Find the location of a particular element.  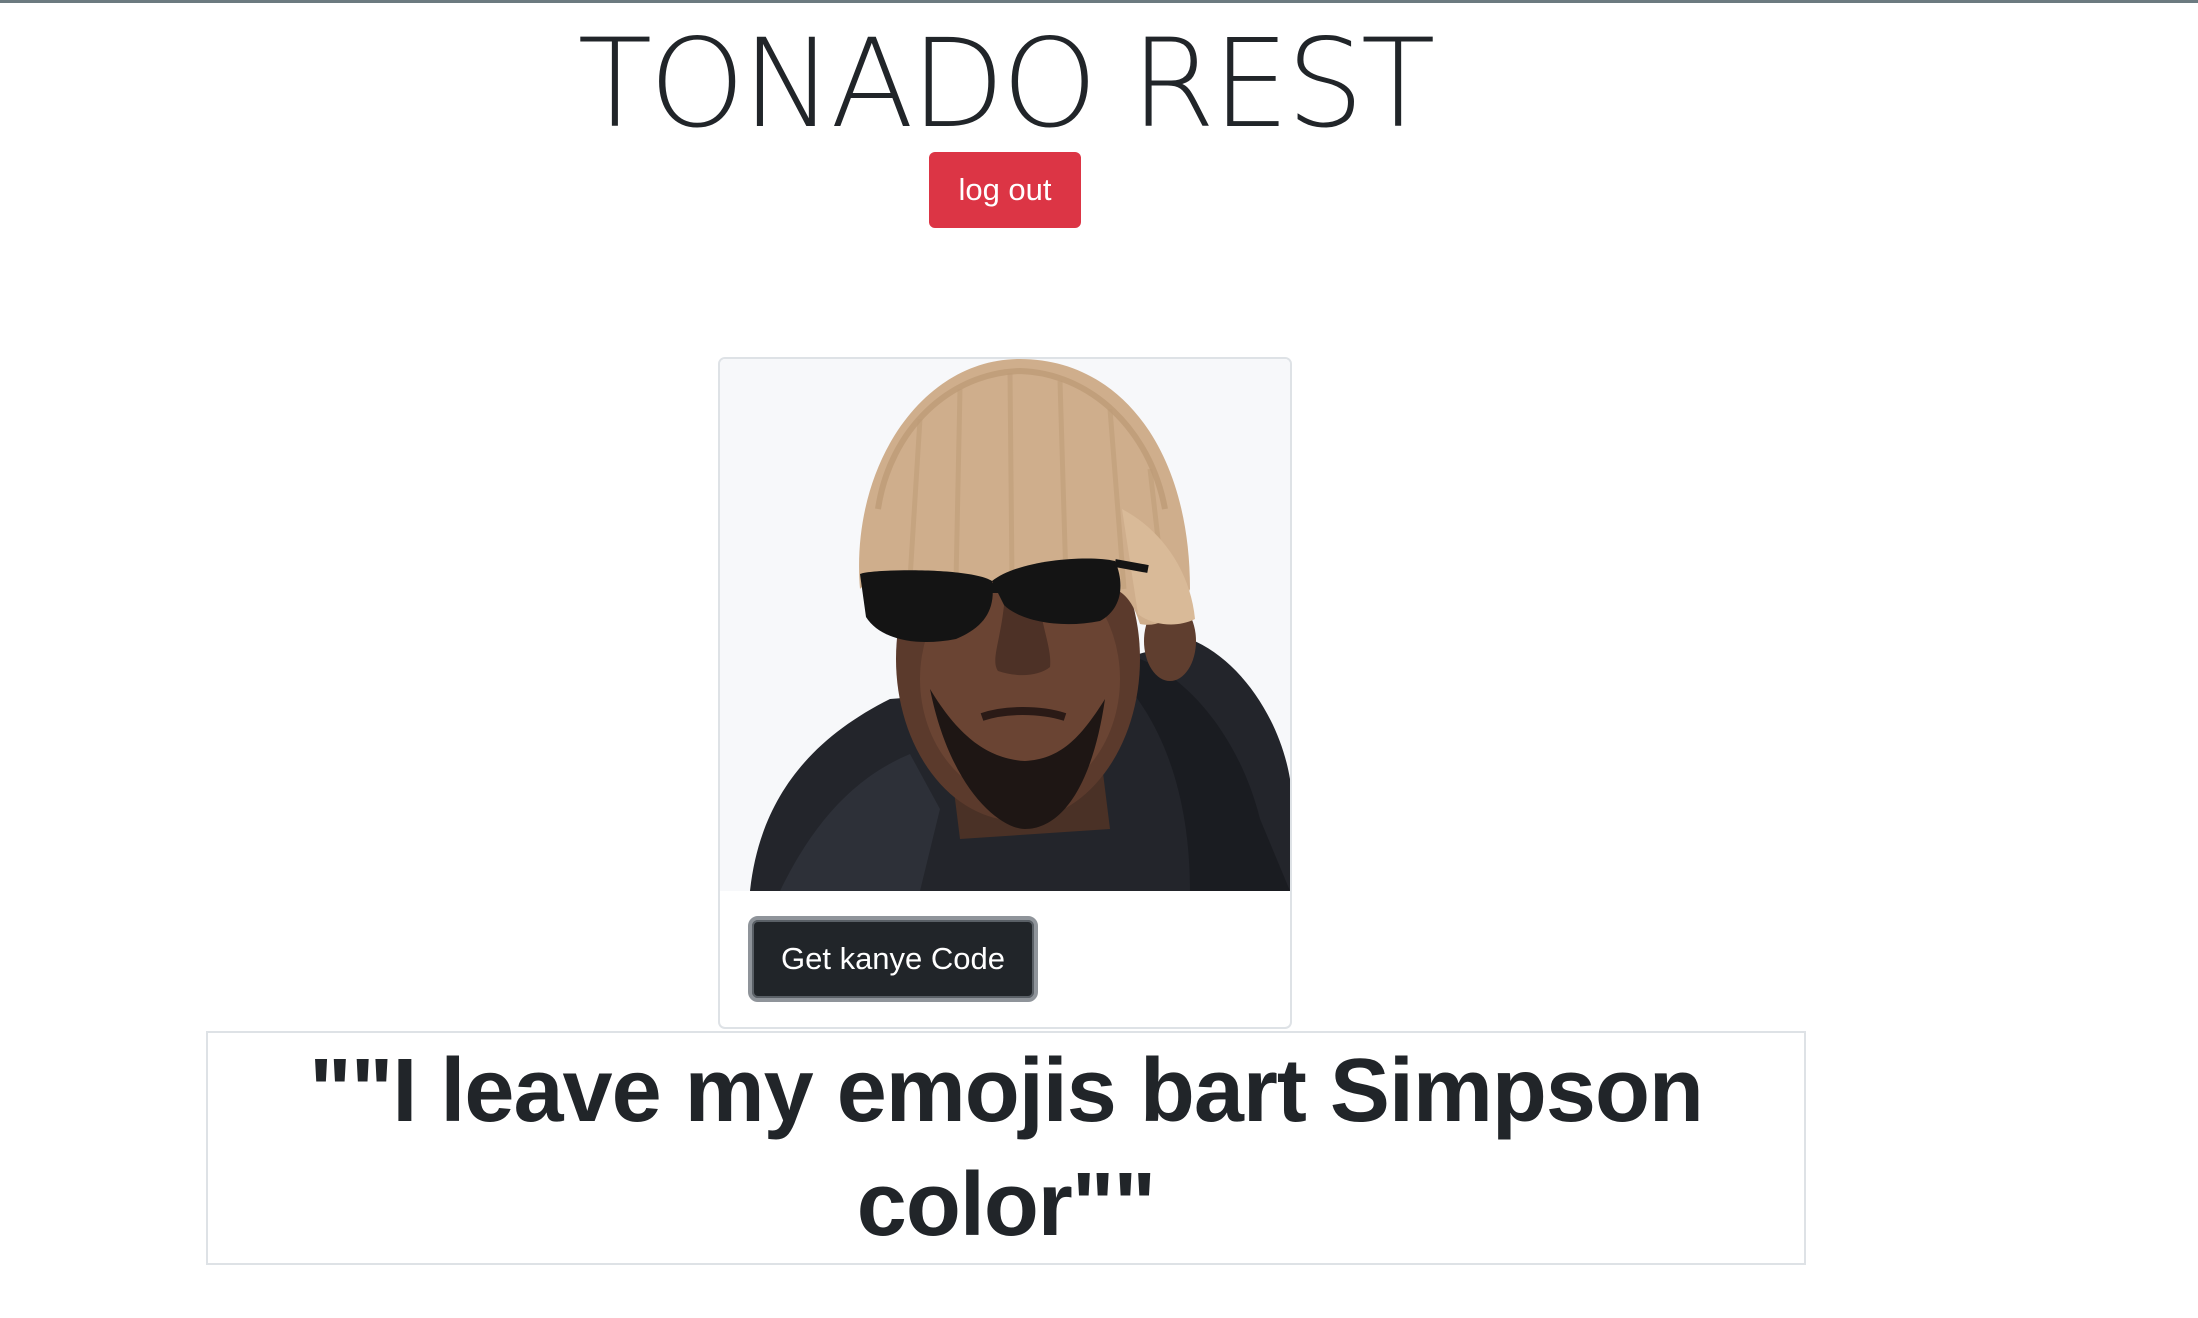

top-divider is located at coordinates (1099, 1).